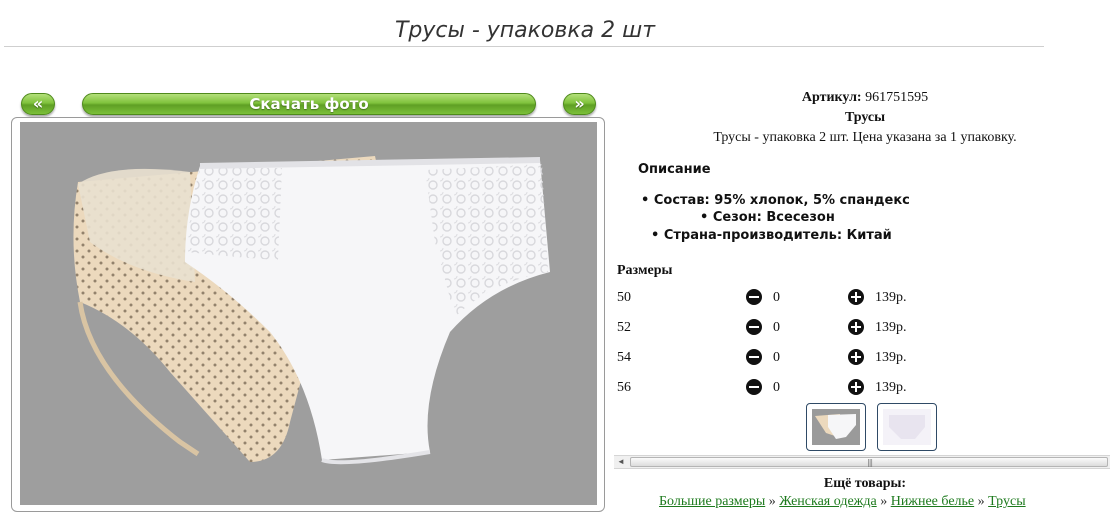  I want to click on download-photo-button: Скачать фото, so click(309, 104).